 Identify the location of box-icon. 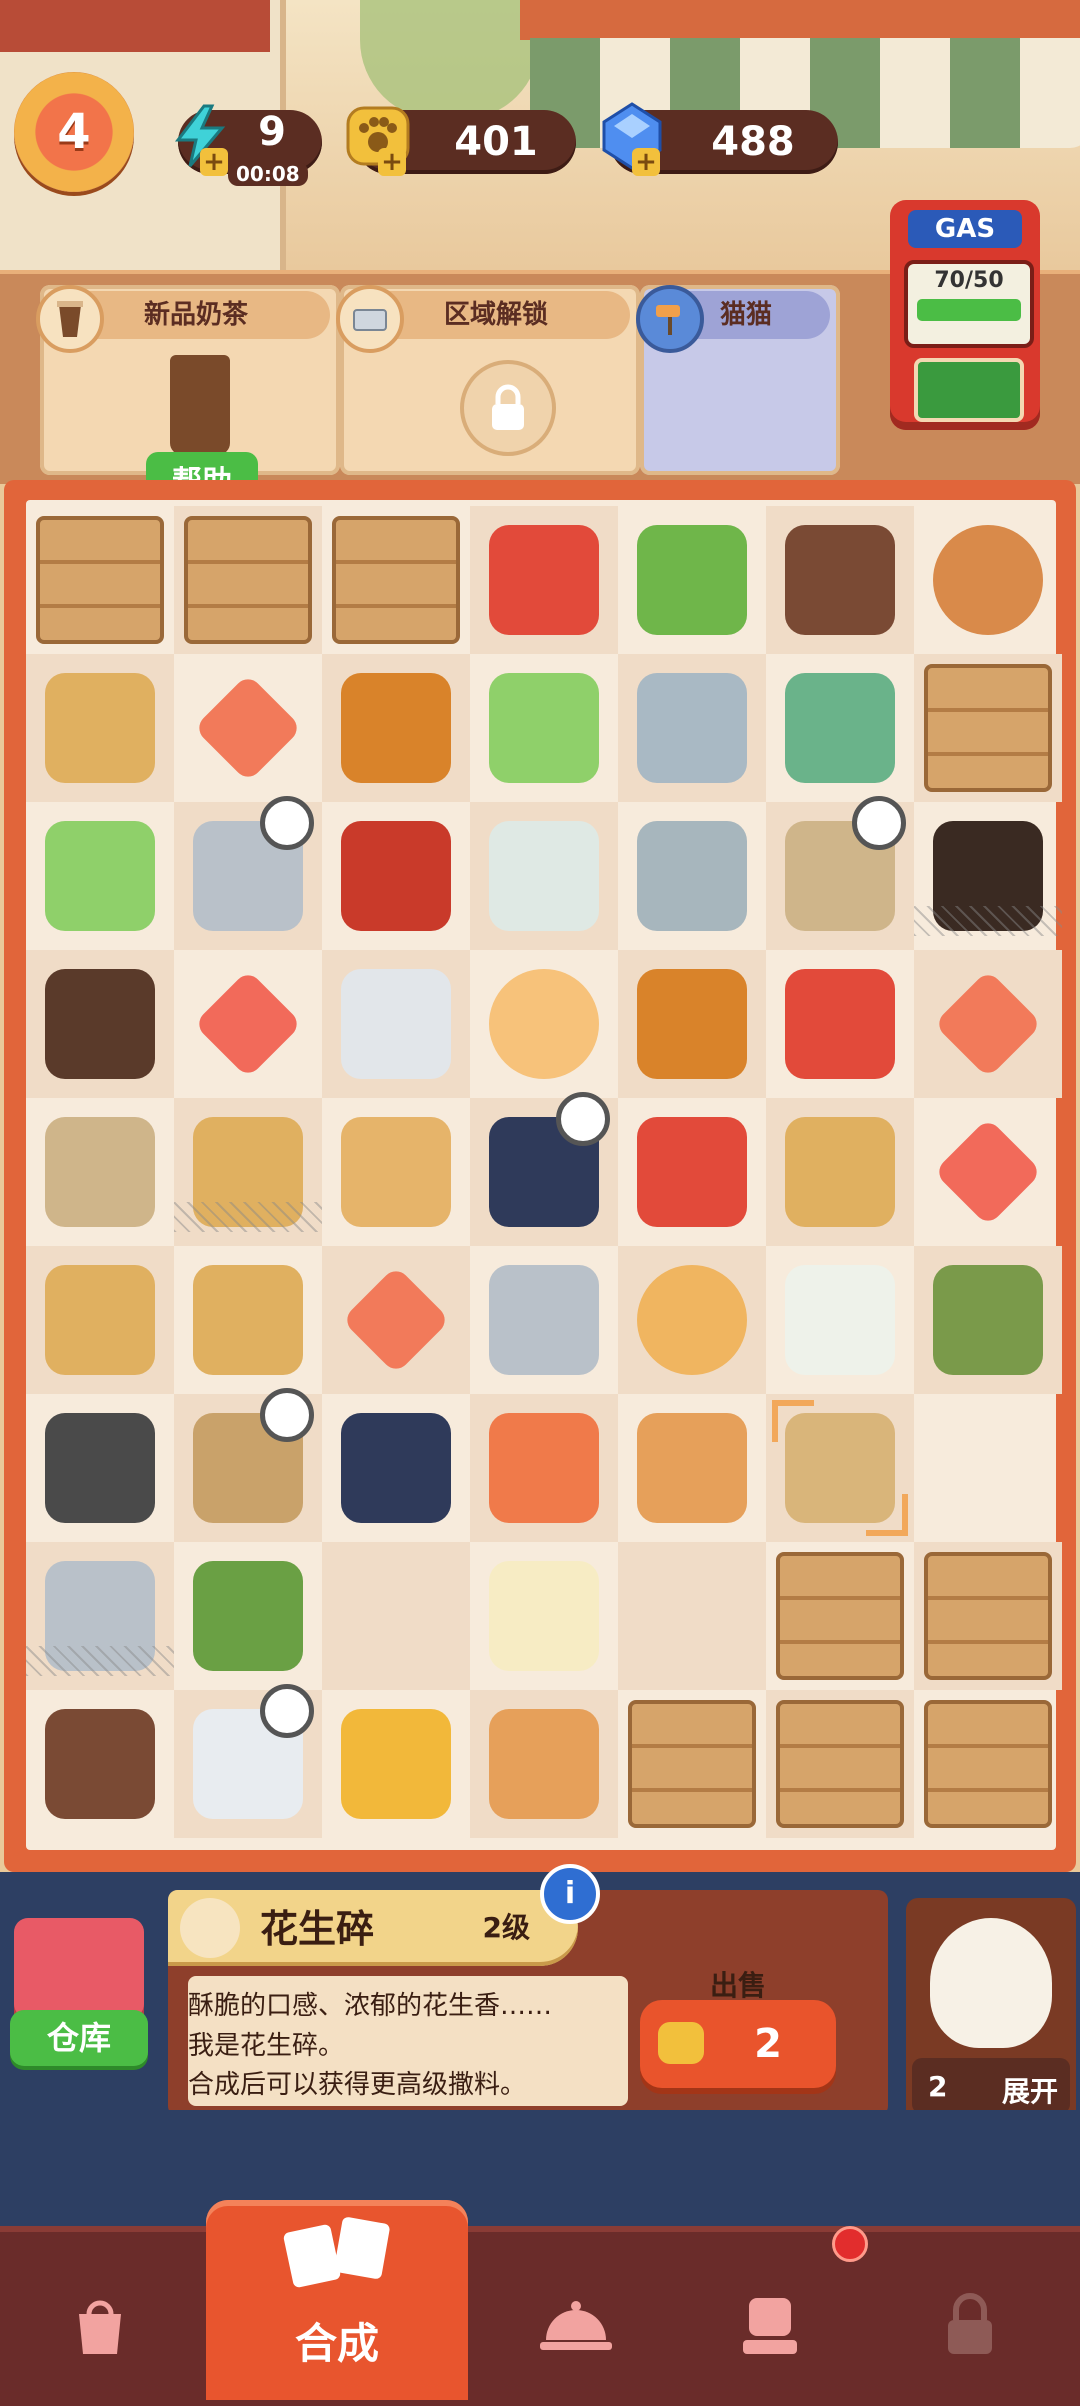
(100, 1320).